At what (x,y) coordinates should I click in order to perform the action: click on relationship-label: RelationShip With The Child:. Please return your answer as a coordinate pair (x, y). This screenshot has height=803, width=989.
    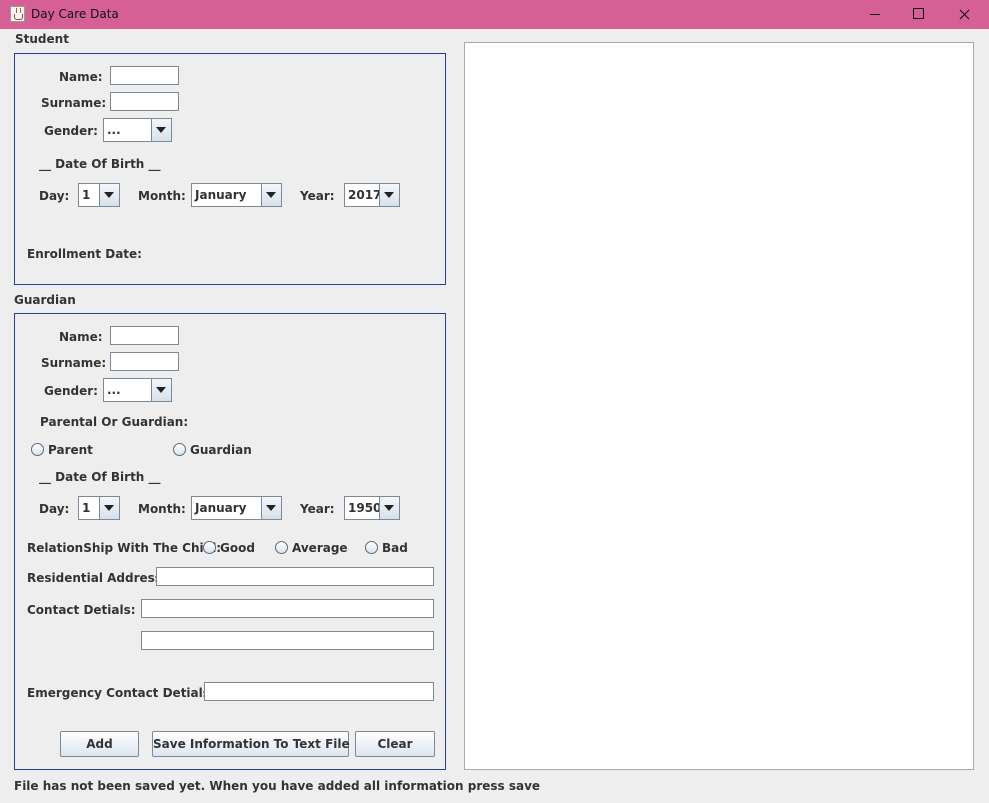
    Looking at the image, I should click on (124, 548).